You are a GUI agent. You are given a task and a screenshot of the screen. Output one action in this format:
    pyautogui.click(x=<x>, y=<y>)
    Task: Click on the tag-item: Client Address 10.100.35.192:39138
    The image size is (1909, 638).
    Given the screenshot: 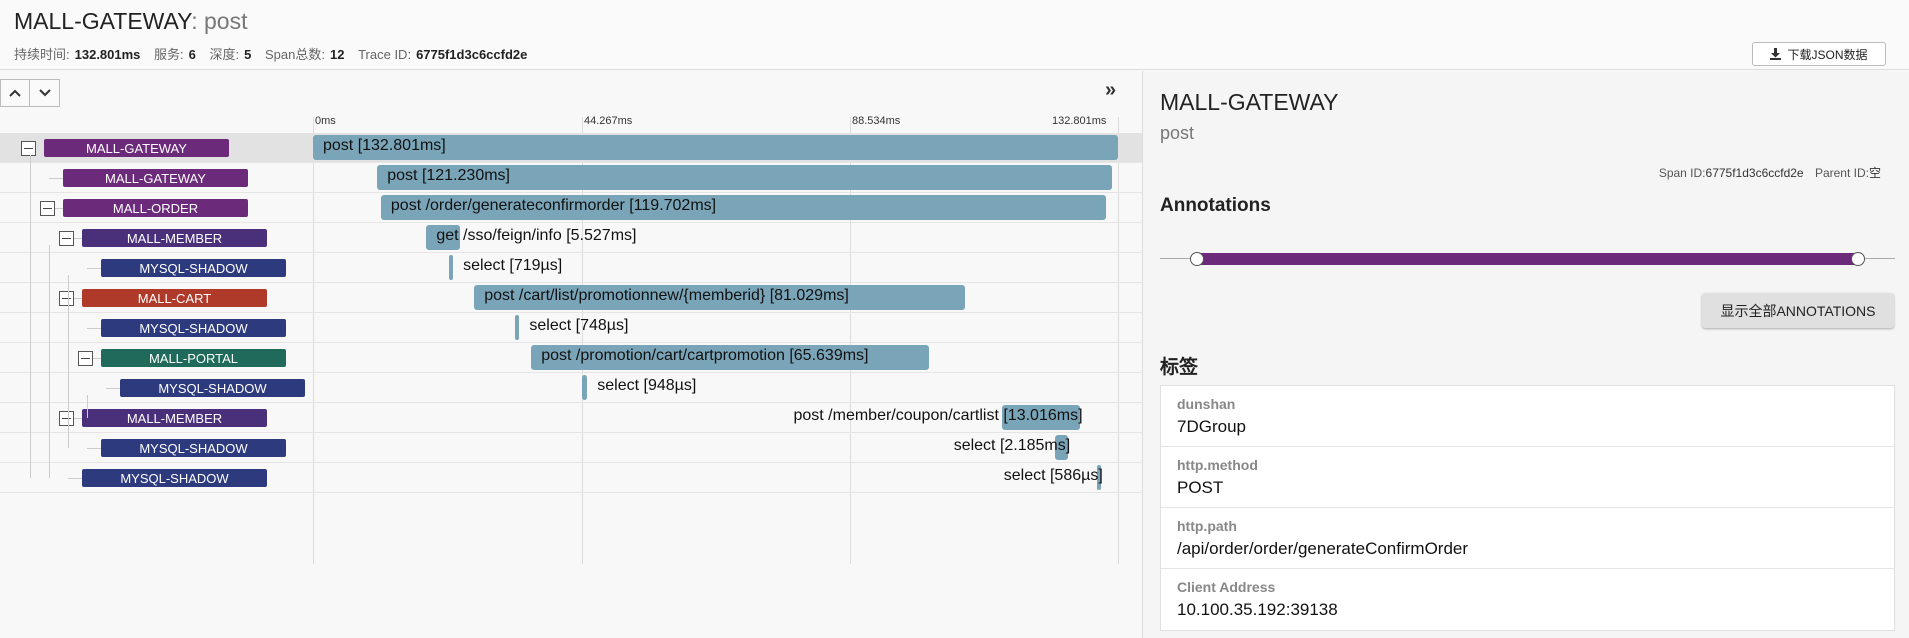 What is the action you would take?
    pyautogui.click(x=1527, y=599)
    